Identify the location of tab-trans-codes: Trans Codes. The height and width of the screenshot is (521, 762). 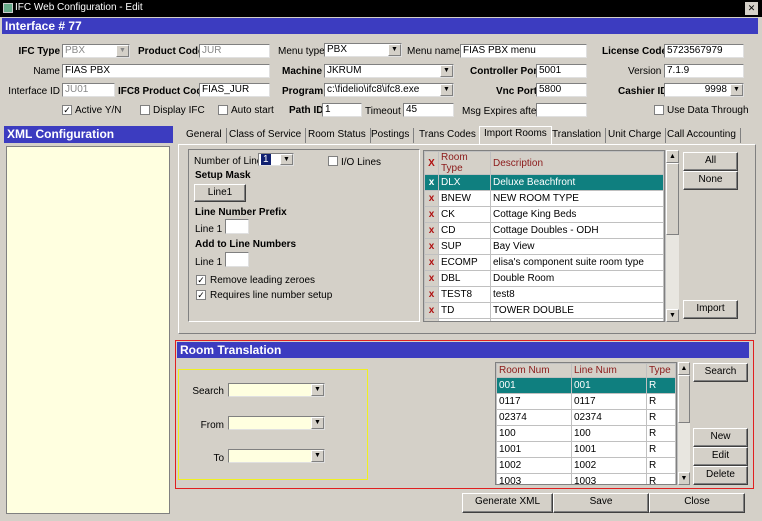
(448, 135).